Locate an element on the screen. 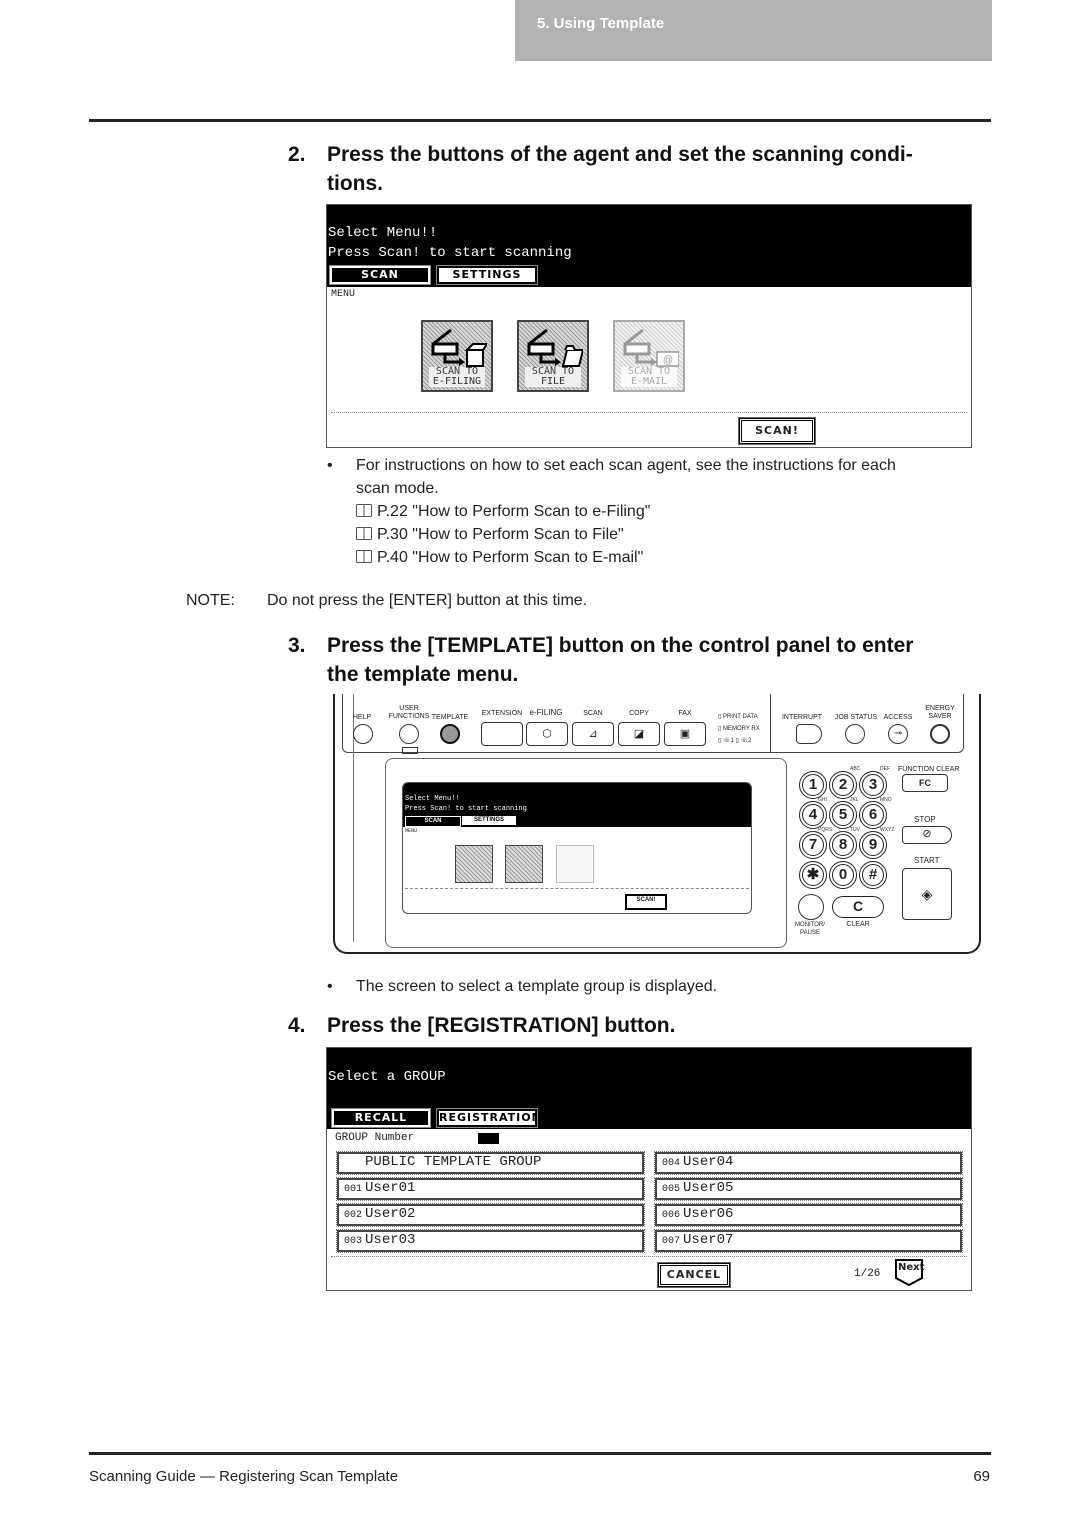 Image resolution: width=1080 pixels, height=1526 pixels. next-label: Next is located at coordinates (911, 1267).